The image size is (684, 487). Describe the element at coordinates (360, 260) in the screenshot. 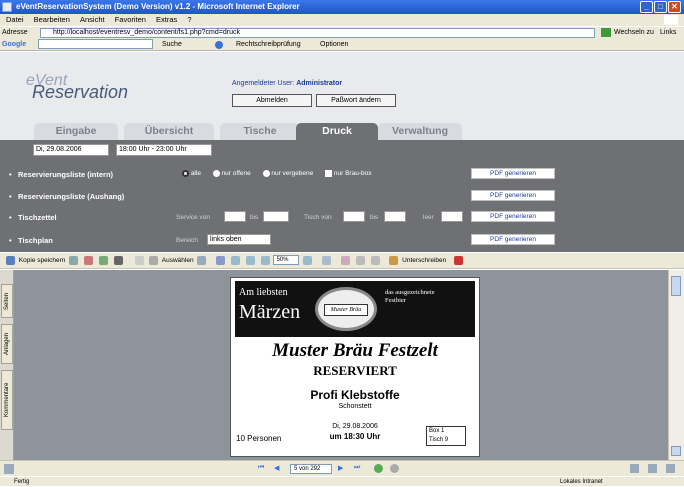

I see `stamp-icon` at that location.